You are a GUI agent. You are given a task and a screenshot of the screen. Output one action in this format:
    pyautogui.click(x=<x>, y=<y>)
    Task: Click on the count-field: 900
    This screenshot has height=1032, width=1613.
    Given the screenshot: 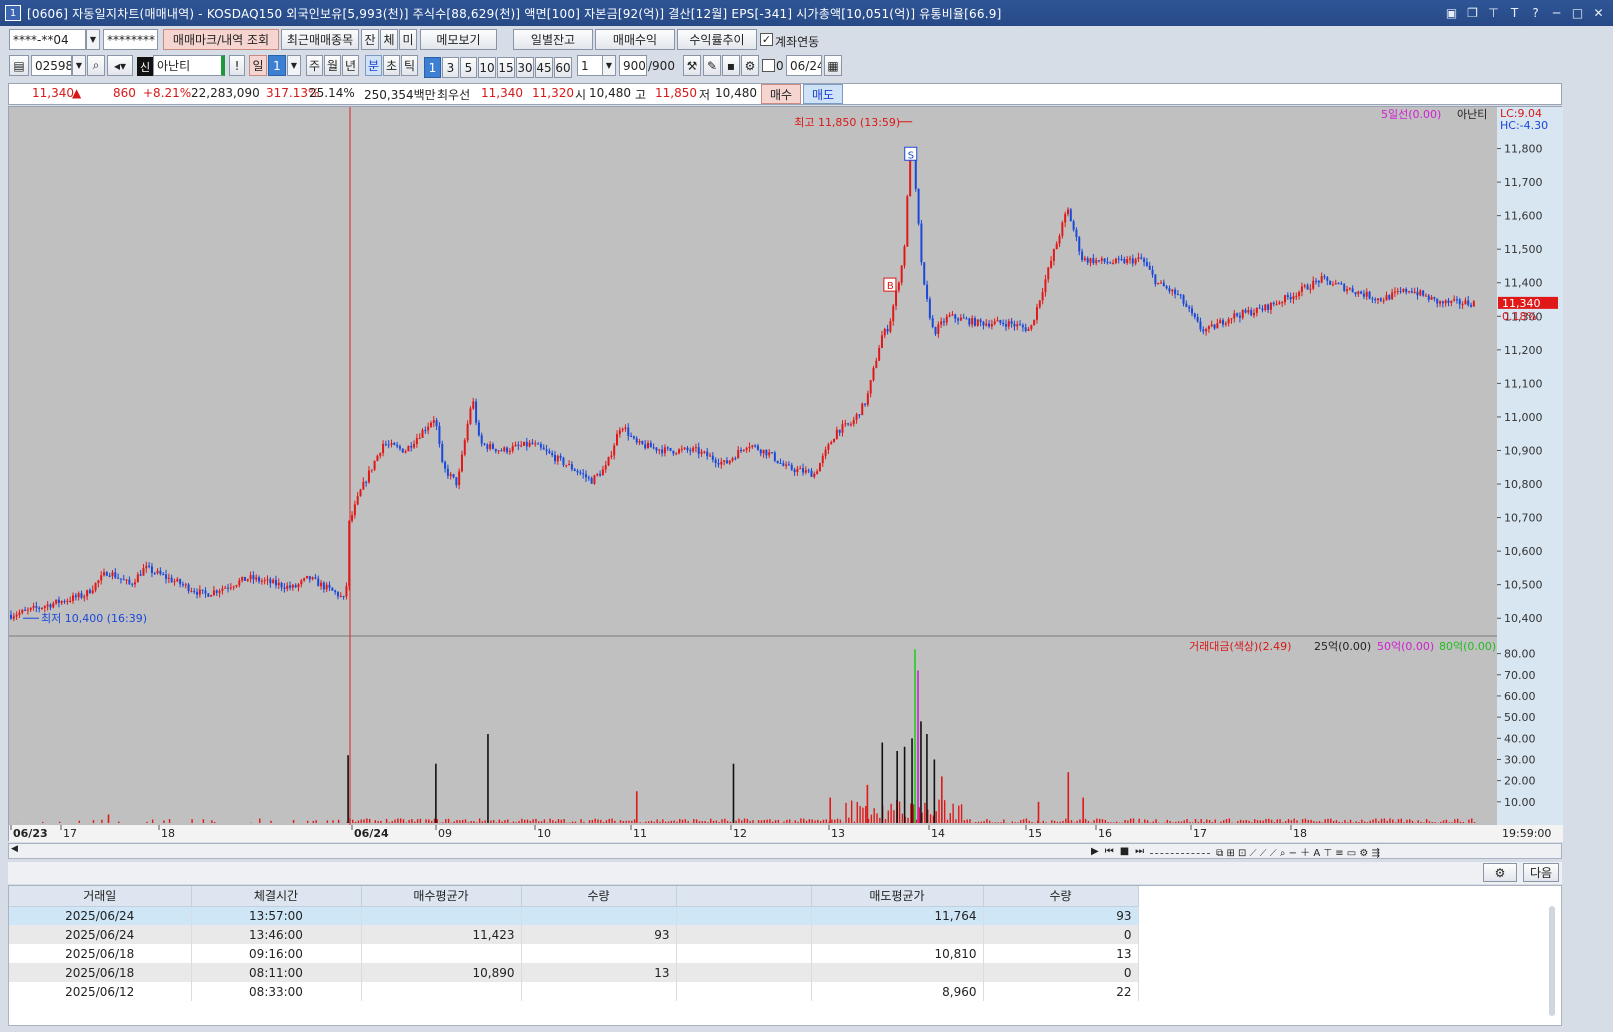 What is the action you would take?
    pyautogui.click(x=633, y=65)
    